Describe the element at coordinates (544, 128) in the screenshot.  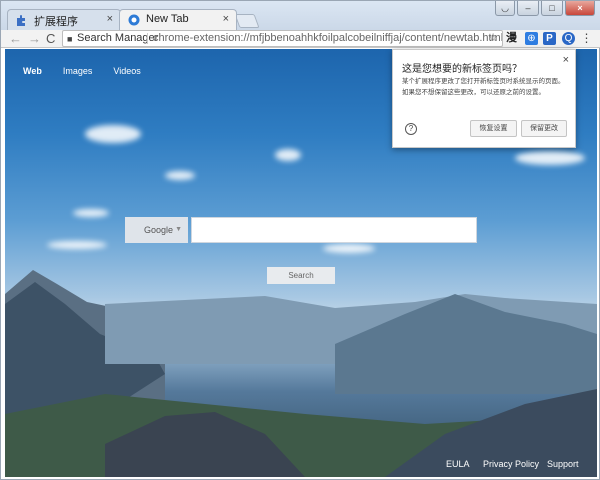
I see `keep-changes-button: 保留更改` at that location.